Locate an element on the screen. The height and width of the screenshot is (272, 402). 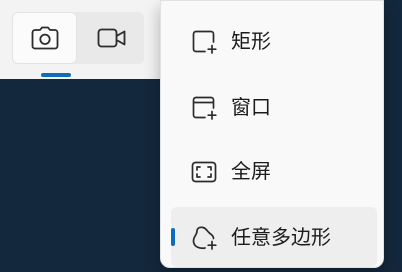
fullscreen-snip-icon is located at coordinates (204, 172).